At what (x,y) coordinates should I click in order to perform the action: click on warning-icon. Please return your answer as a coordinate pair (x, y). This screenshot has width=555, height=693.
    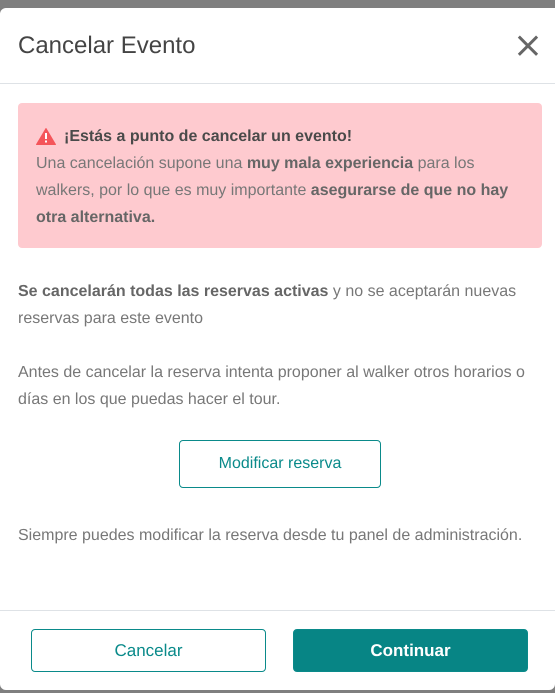
    Looking at the image, I should click on (46, 136).